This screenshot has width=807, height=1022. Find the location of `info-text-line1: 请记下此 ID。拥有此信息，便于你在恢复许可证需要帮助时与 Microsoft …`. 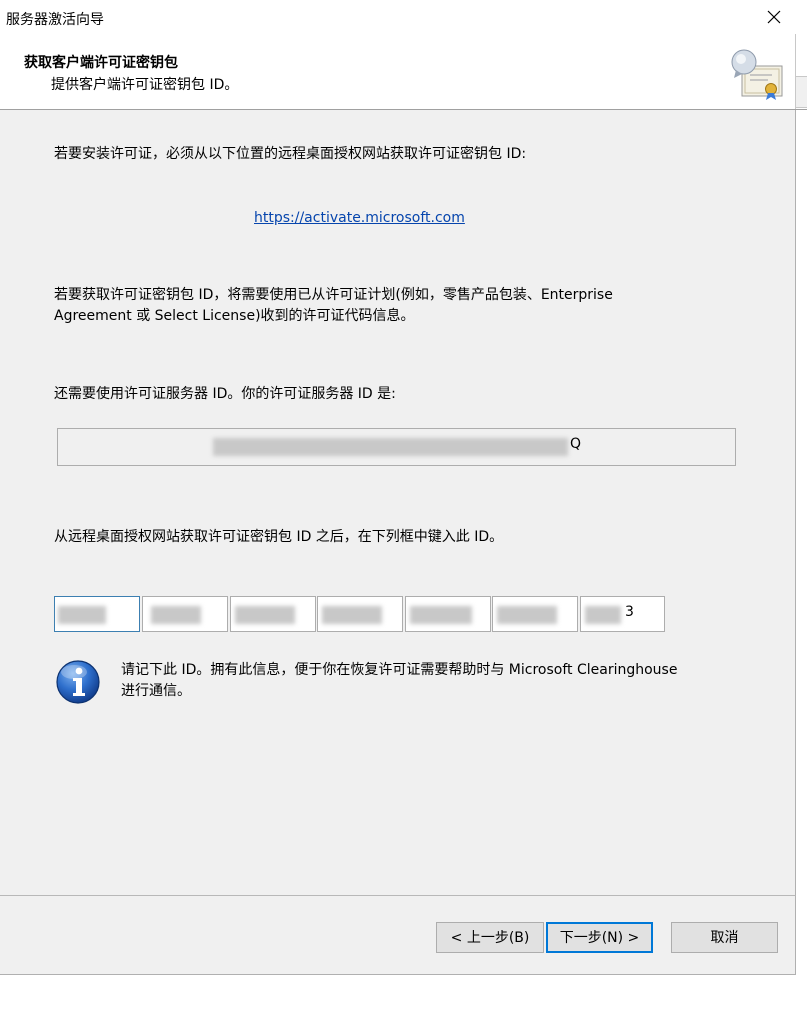

info-text-line1: 请记下此 ID。拥有此信息，便于你在恢复许可证需要帮助时与 Microsoft … is located at coordinates (399, 670).